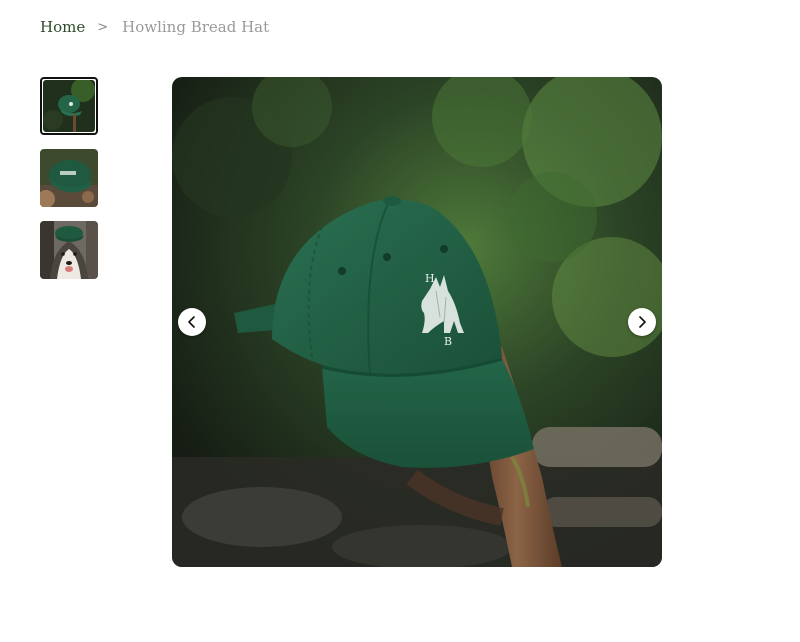 This screenshot has width=800, height=642. Describe the element at coordinates (196, 27) in the screenshot. I see `breadcrumb-current-page: Howling Bread Hat` at that location.